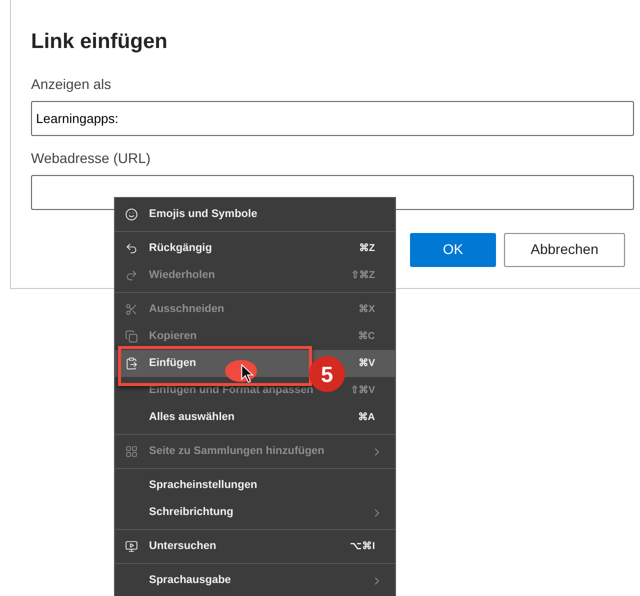  I want to click on menu-item: Alles auswählen ⌘A, so click(255, 417).